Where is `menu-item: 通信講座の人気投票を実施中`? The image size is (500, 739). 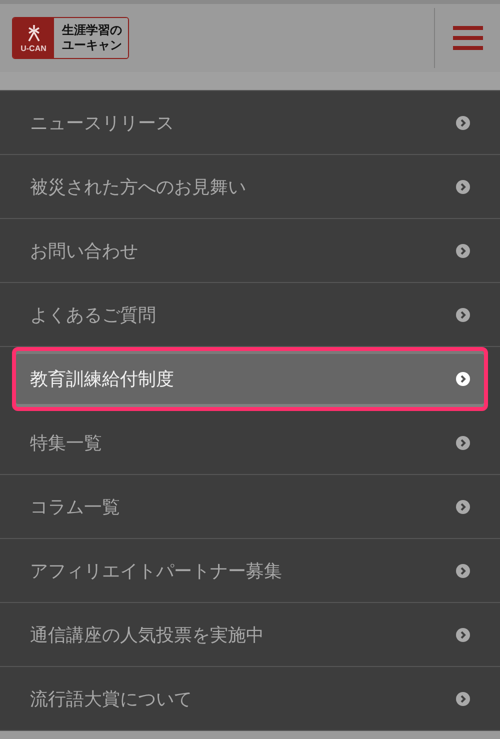 menu-item: 通信講座の人気投票を実施中 is located at coordinates (250, 635).